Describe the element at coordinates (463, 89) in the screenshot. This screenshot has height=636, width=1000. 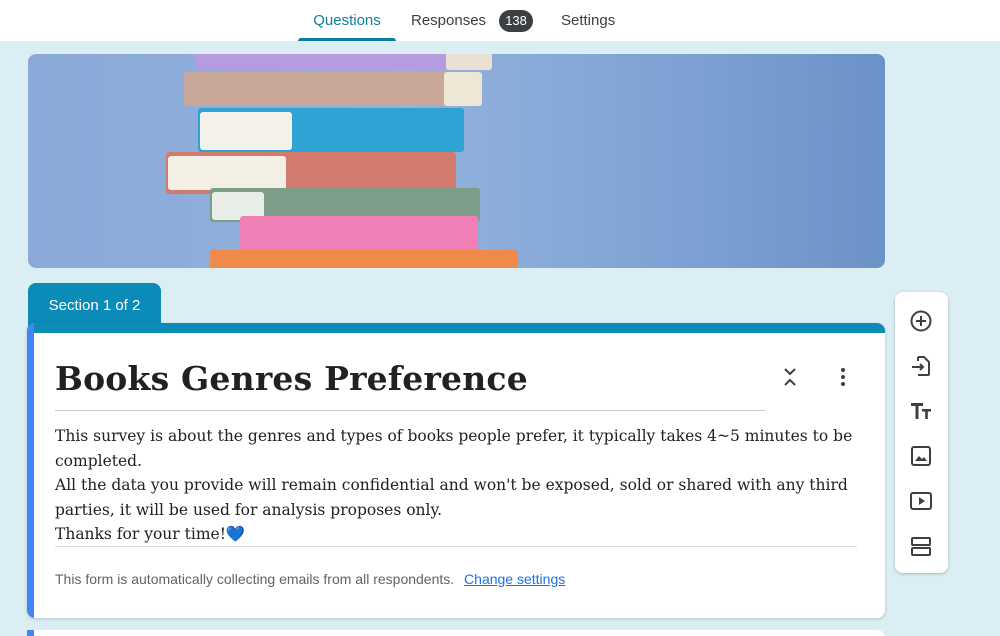
I see `book-tan-pages` at that location.